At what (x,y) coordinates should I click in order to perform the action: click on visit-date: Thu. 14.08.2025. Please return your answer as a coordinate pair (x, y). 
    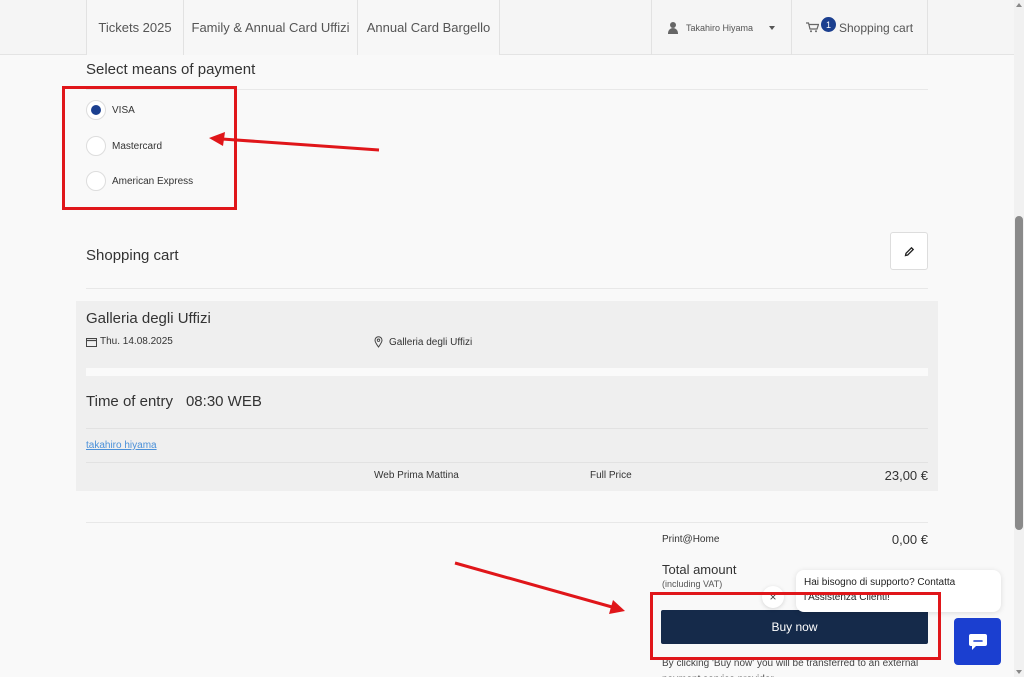
    Looking at the image, I should click on (129, 341).